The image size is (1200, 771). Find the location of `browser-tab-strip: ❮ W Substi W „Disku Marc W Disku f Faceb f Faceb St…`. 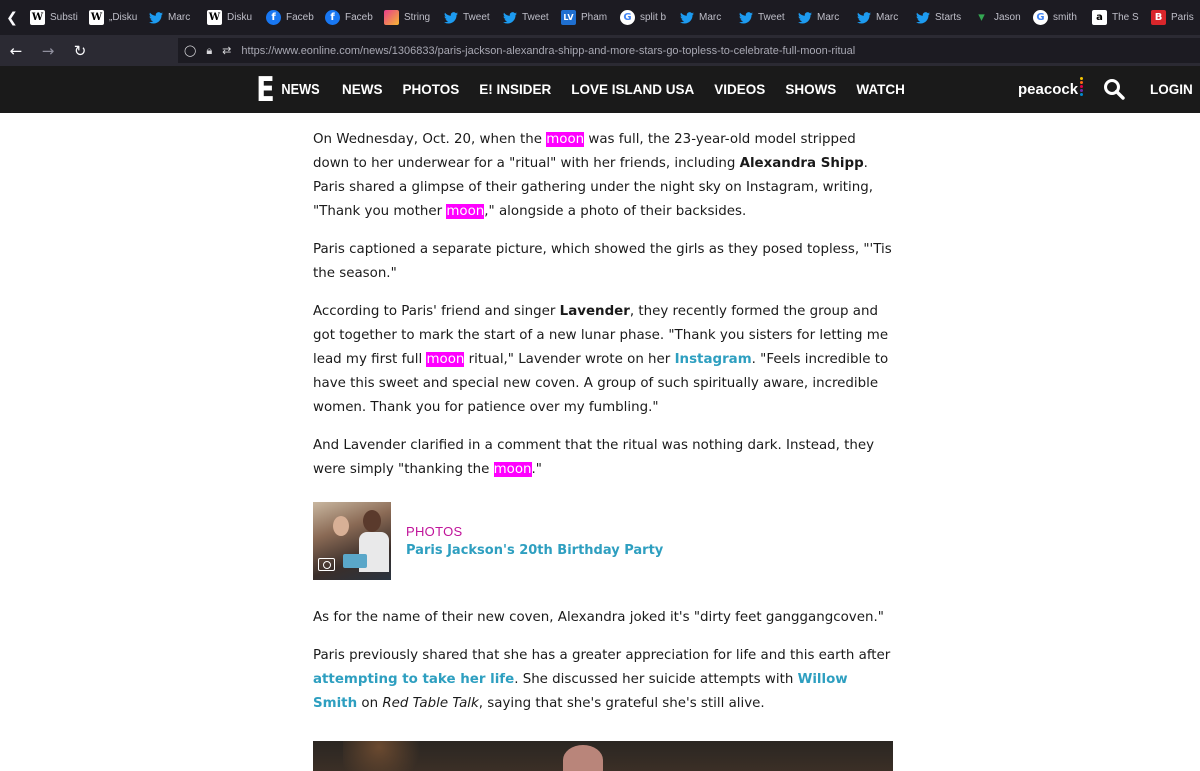

browser-tab-strip: ❮ W Substi W „Disku Marc W Disku f Faceb f Faceb St… is located at coordinates (600, 17).